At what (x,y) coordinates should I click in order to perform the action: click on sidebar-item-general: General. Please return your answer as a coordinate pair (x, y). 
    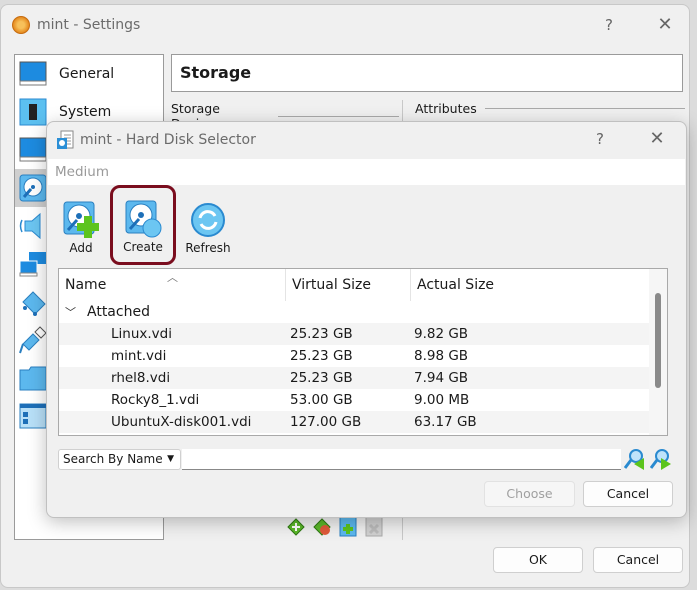
    Looking at the image, I should click on (89, 74).